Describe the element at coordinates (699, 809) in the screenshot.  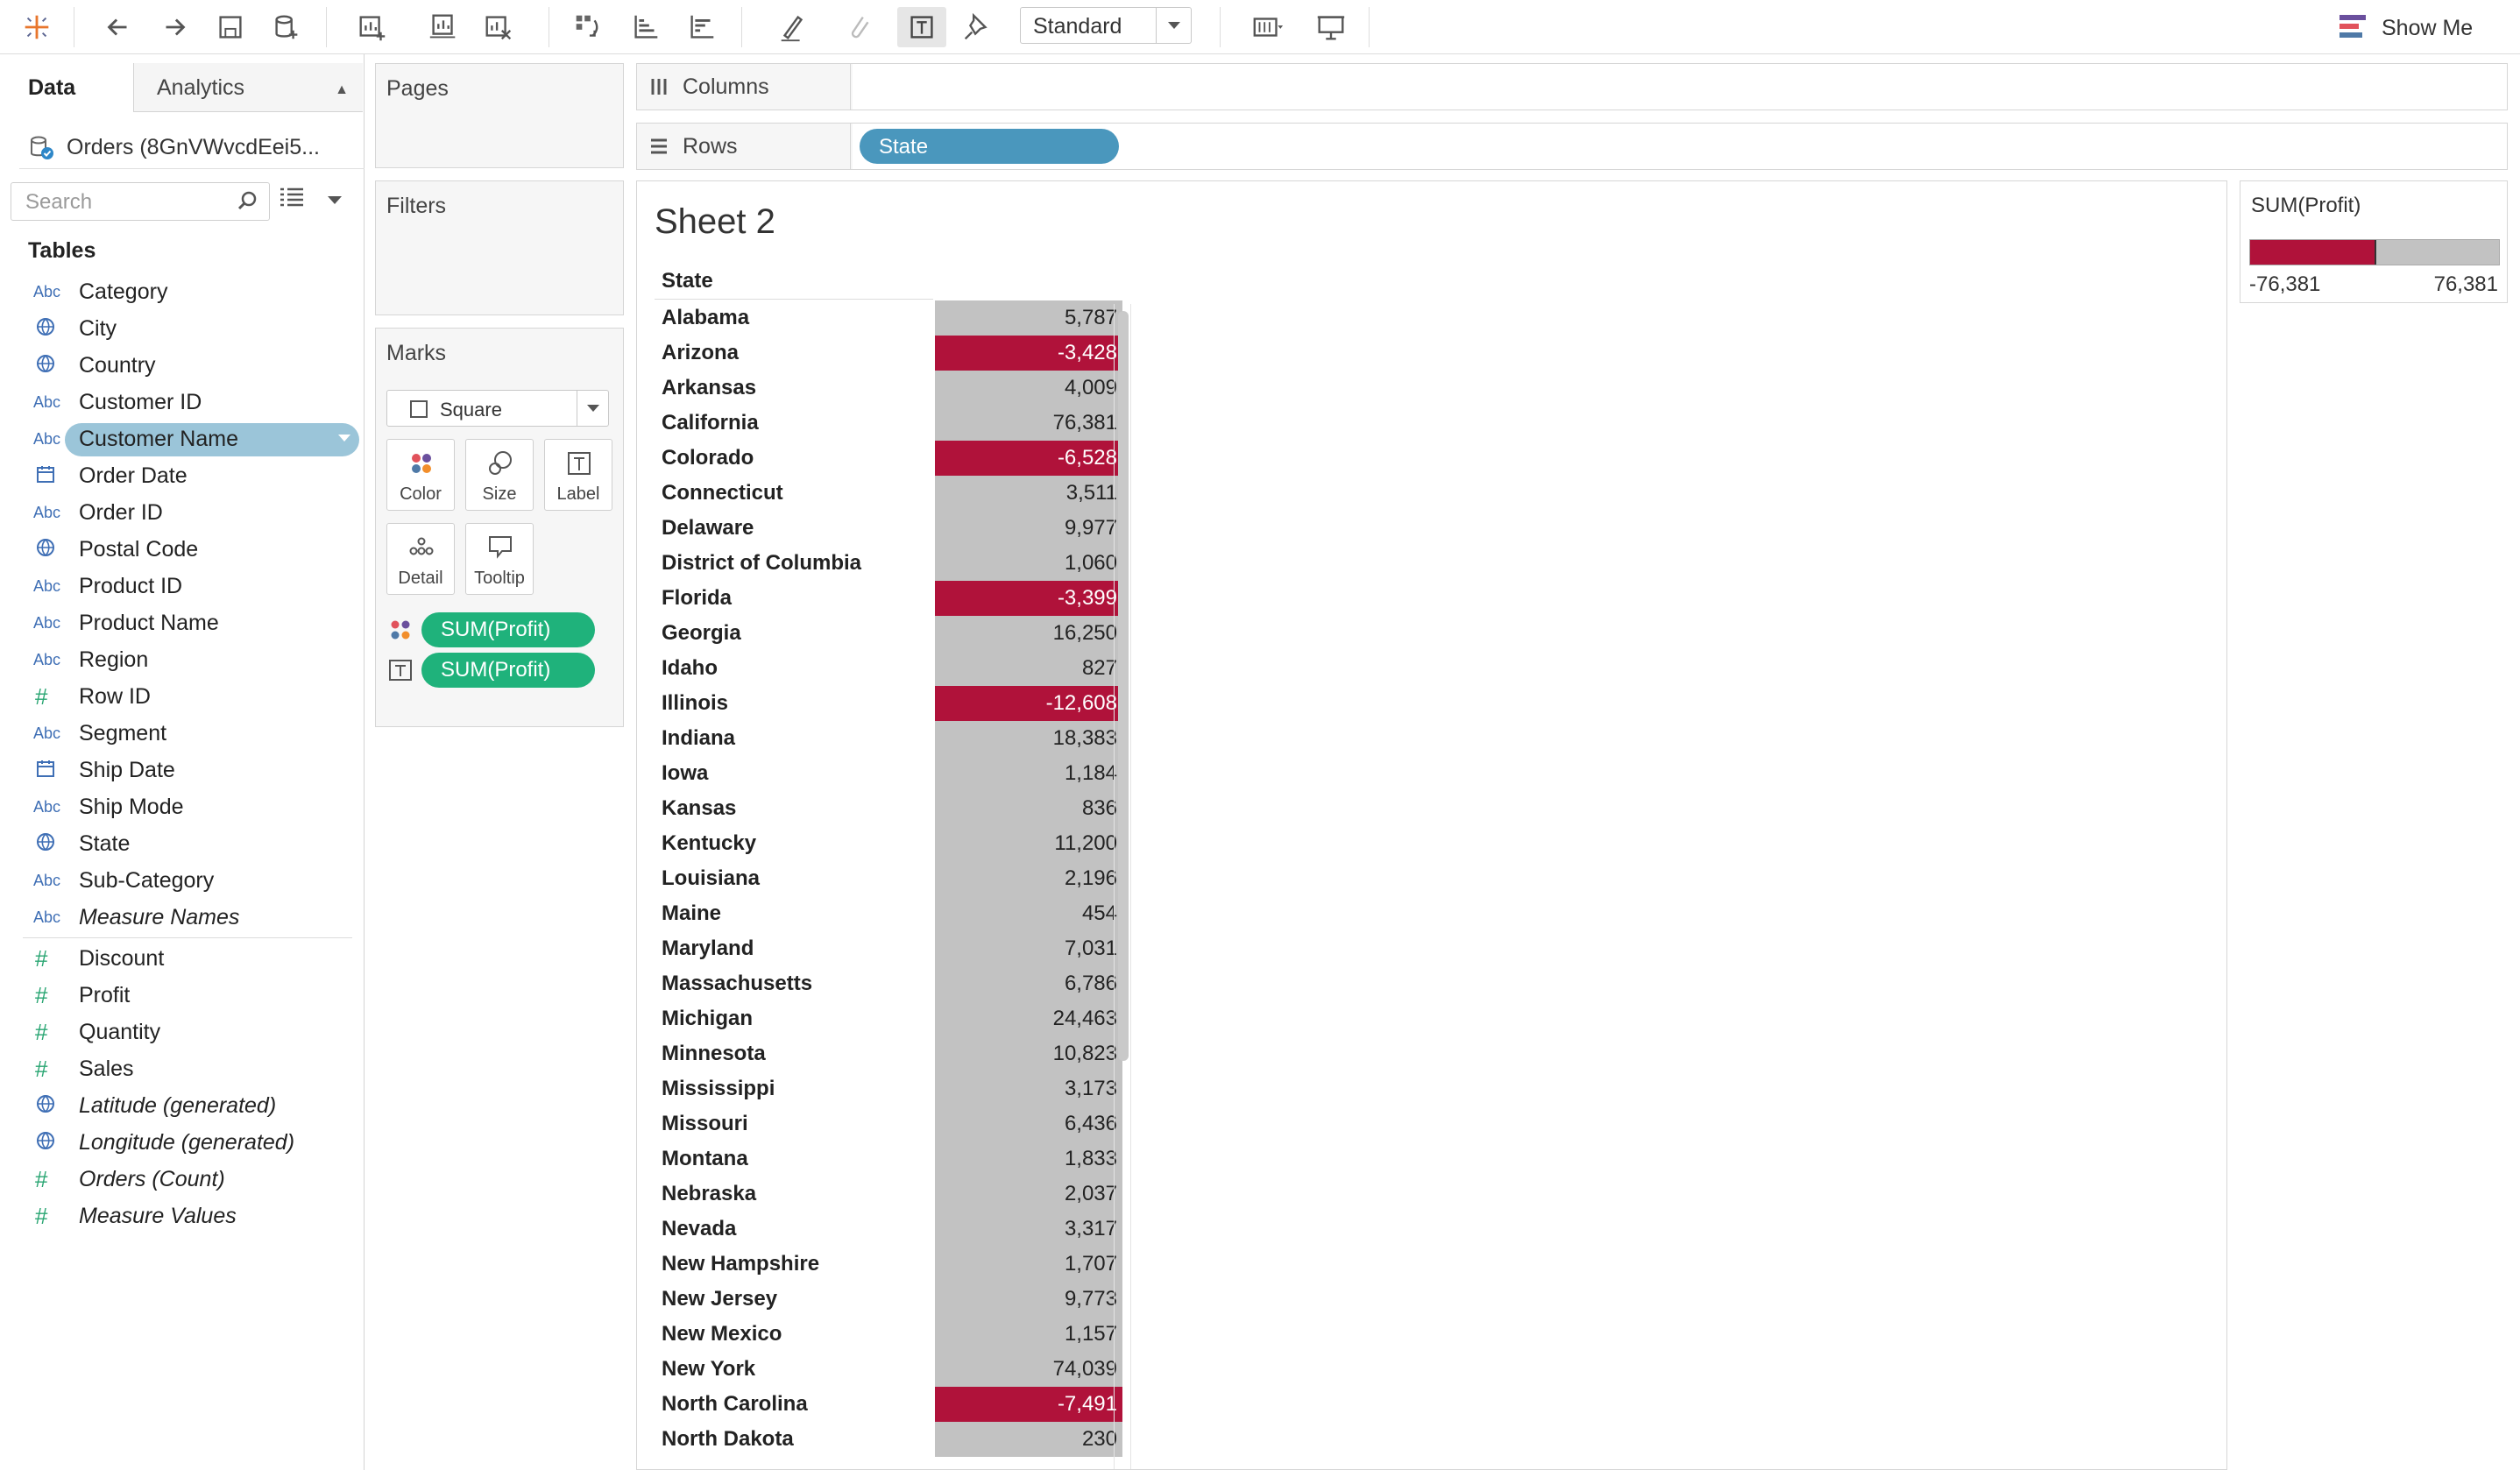
I see `state-name: Kansas` at that location.